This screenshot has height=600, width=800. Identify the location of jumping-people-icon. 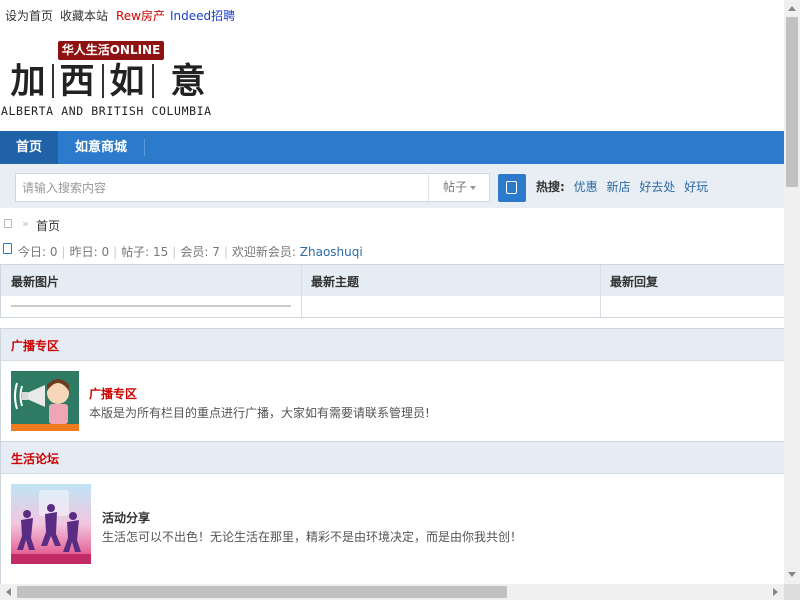
(51, 524).